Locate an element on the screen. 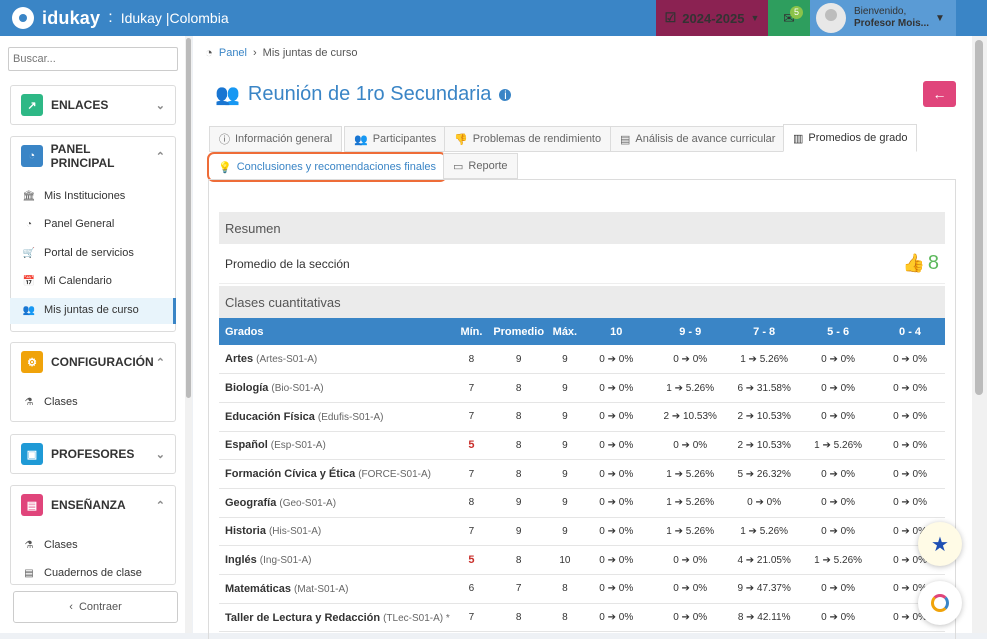 This screenshot has height=639, width=987. tab-conclusiones: 💡 Conclusiones y recomendaciones finales is located at coordinates (327, 167).